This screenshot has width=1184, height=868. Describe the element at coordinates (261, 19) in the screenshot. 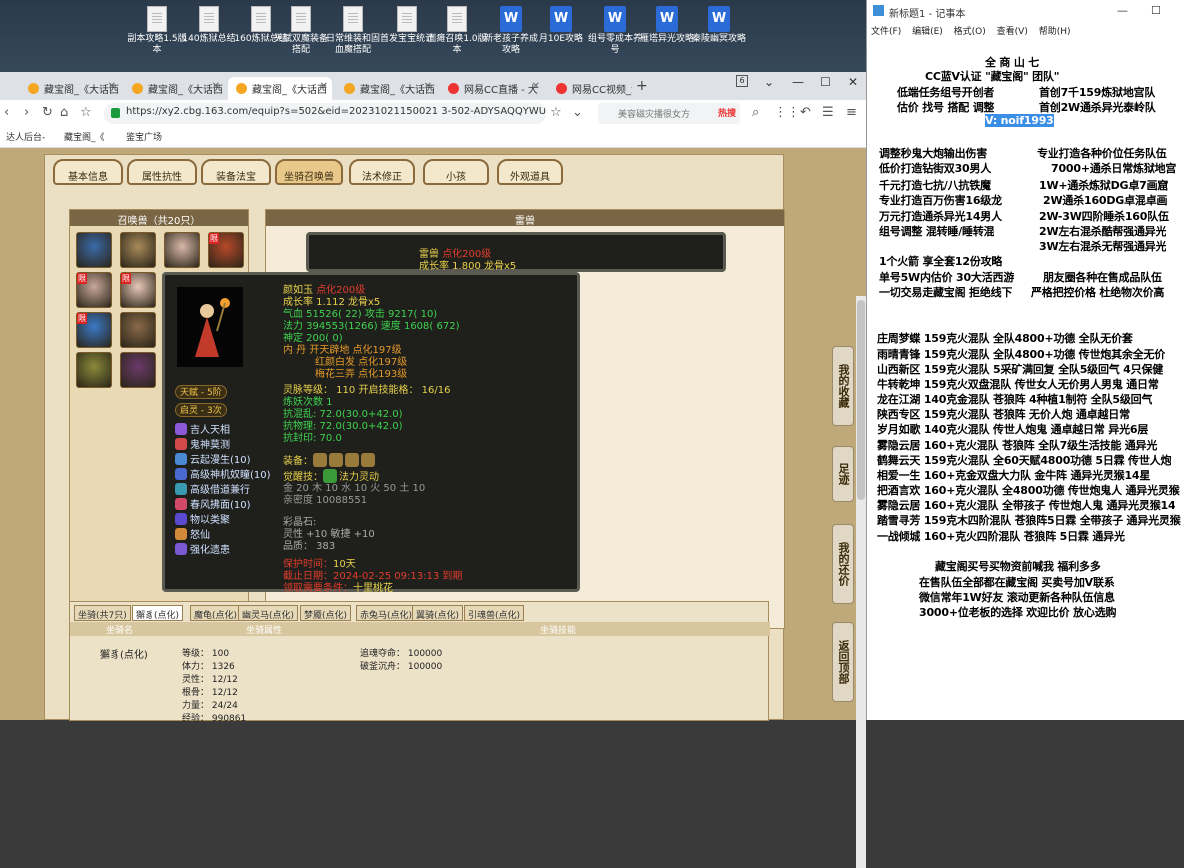

I see `text-file-icon` at that location.